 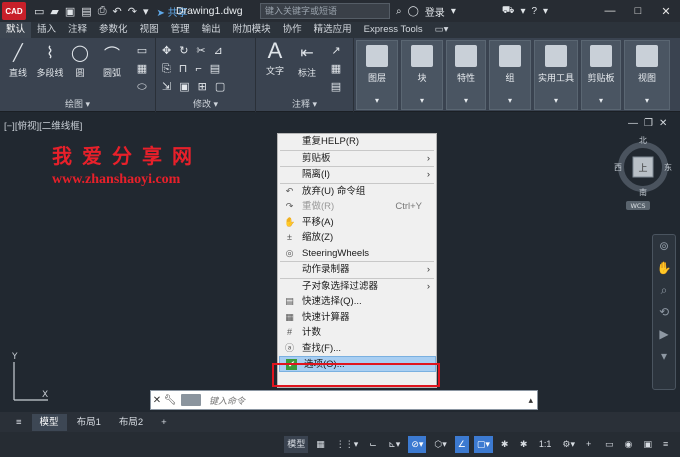 What do you see at coordinates (325, 11) in the screenshot?
I see `search-input: 键入关键字或短语` at bounding box center [325, 11].